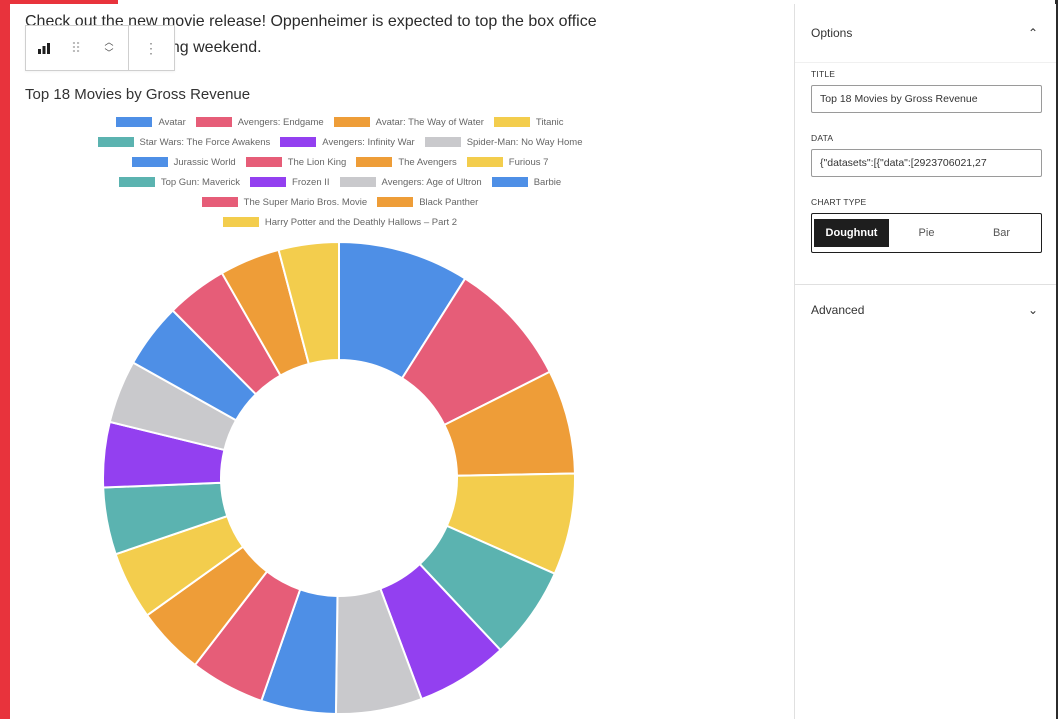 The image size is (1058, 719). What do you see at coordinates (926, 163) in the screenshot?
I see `data-input: {"datasets":[{"data":[2923706021,27` at bounding box center [926, 163].